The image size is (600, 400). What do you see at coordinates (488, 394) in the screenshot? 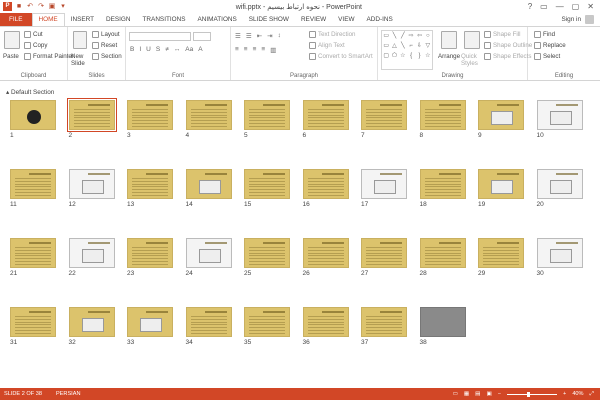
I see `slideshow-icon: ▣` at bounding box center [488, 394].